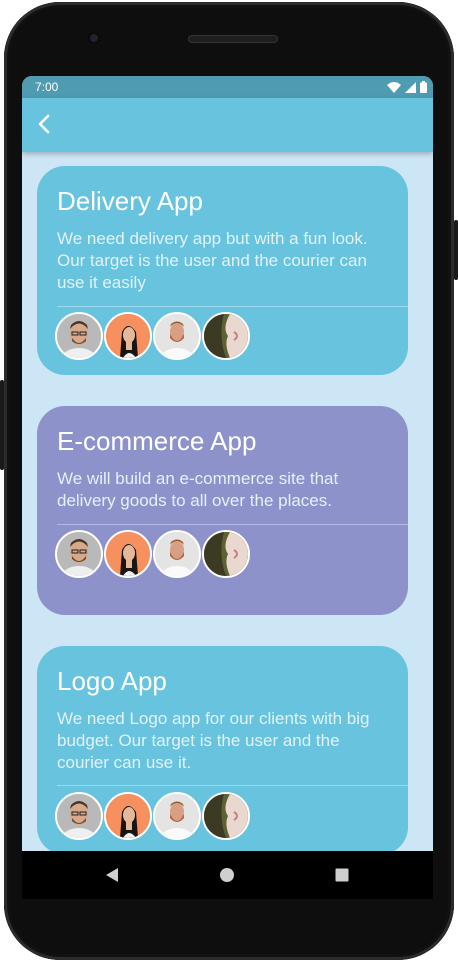  Describe the element at coordinates (394, 87) in the screenshot. I see `wifi-icon` at that location.